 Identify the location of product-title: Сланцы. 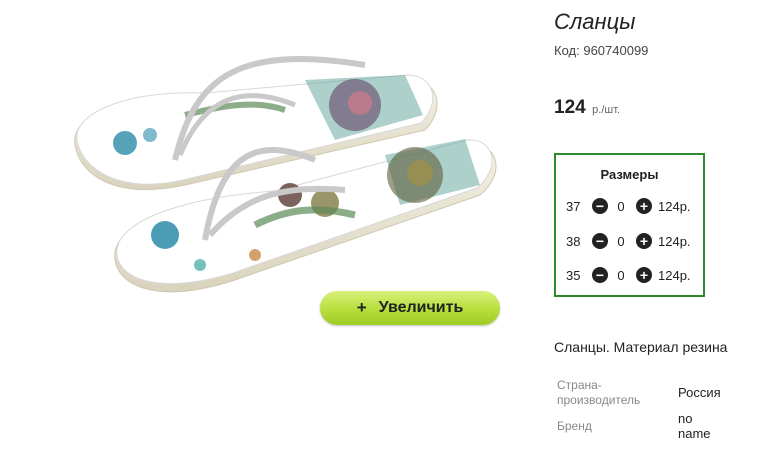
(595, 21).